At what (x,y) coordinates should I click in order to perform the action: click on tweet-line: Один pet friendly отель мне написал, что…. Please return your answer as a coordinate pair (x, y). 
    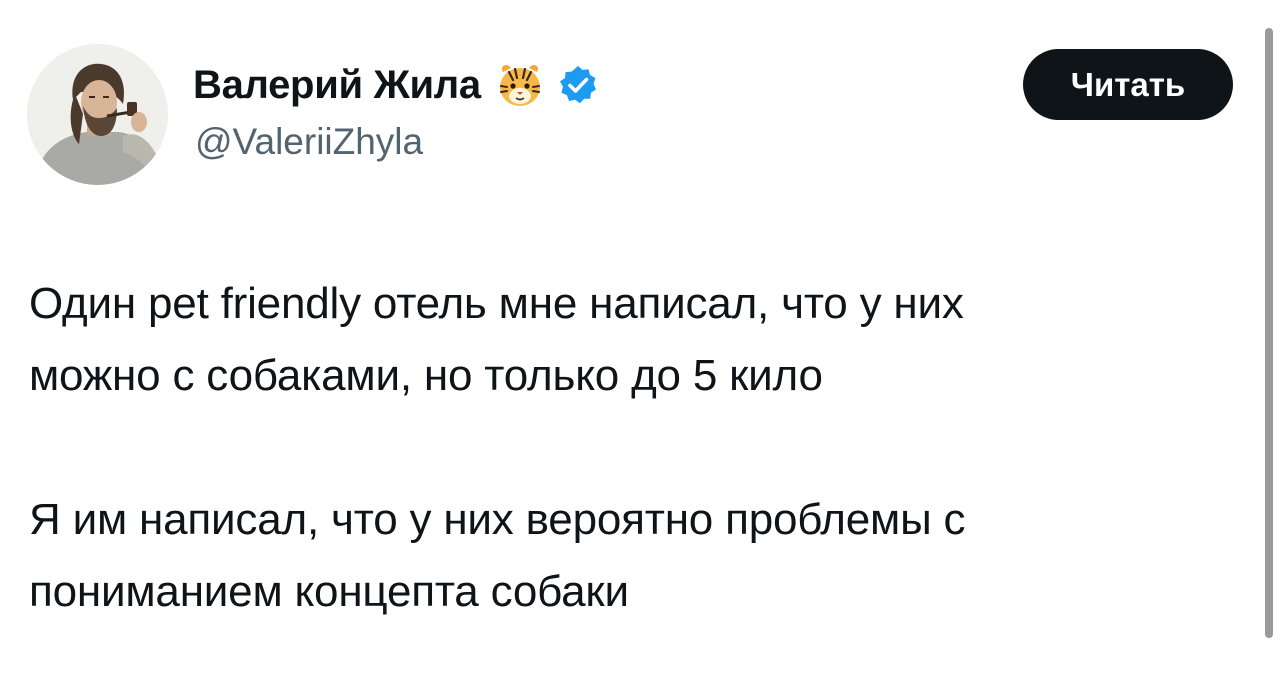
    Looking at the image, I should click on (496, 303).